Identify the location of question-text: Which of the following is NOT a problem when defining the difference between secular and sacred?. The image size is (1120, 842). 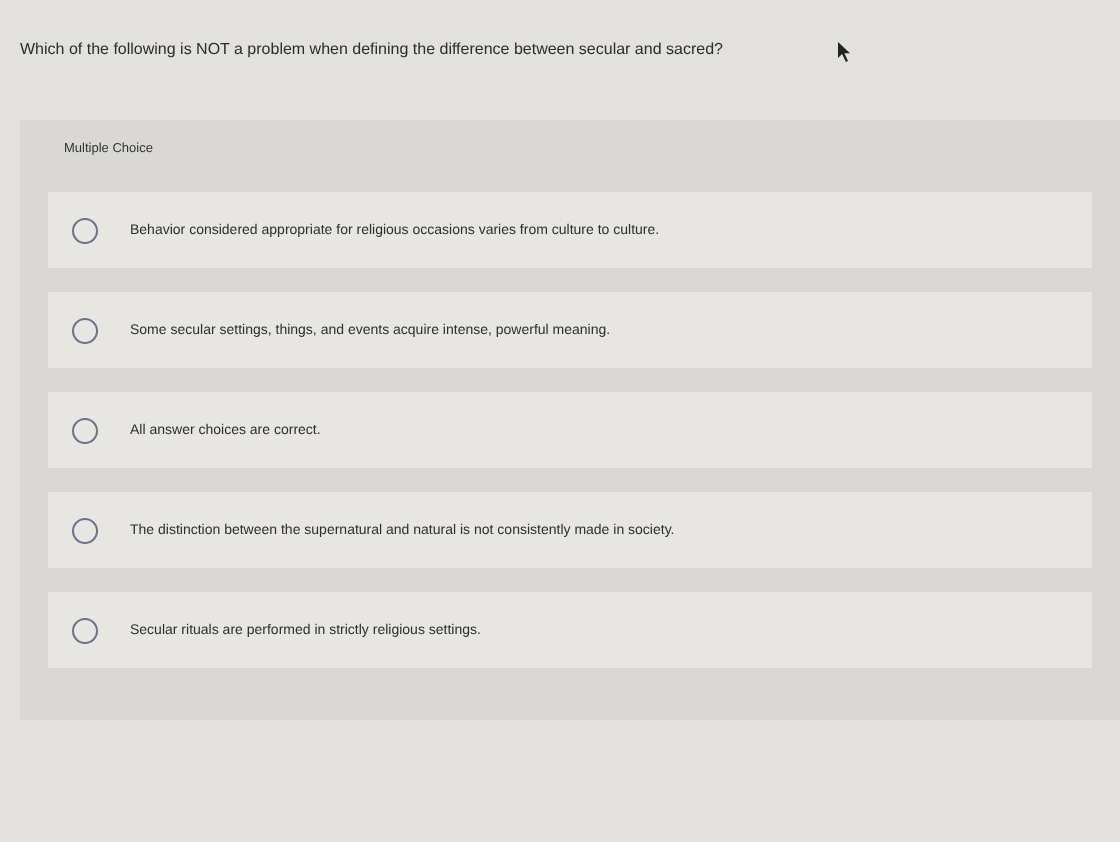
(371, 51).